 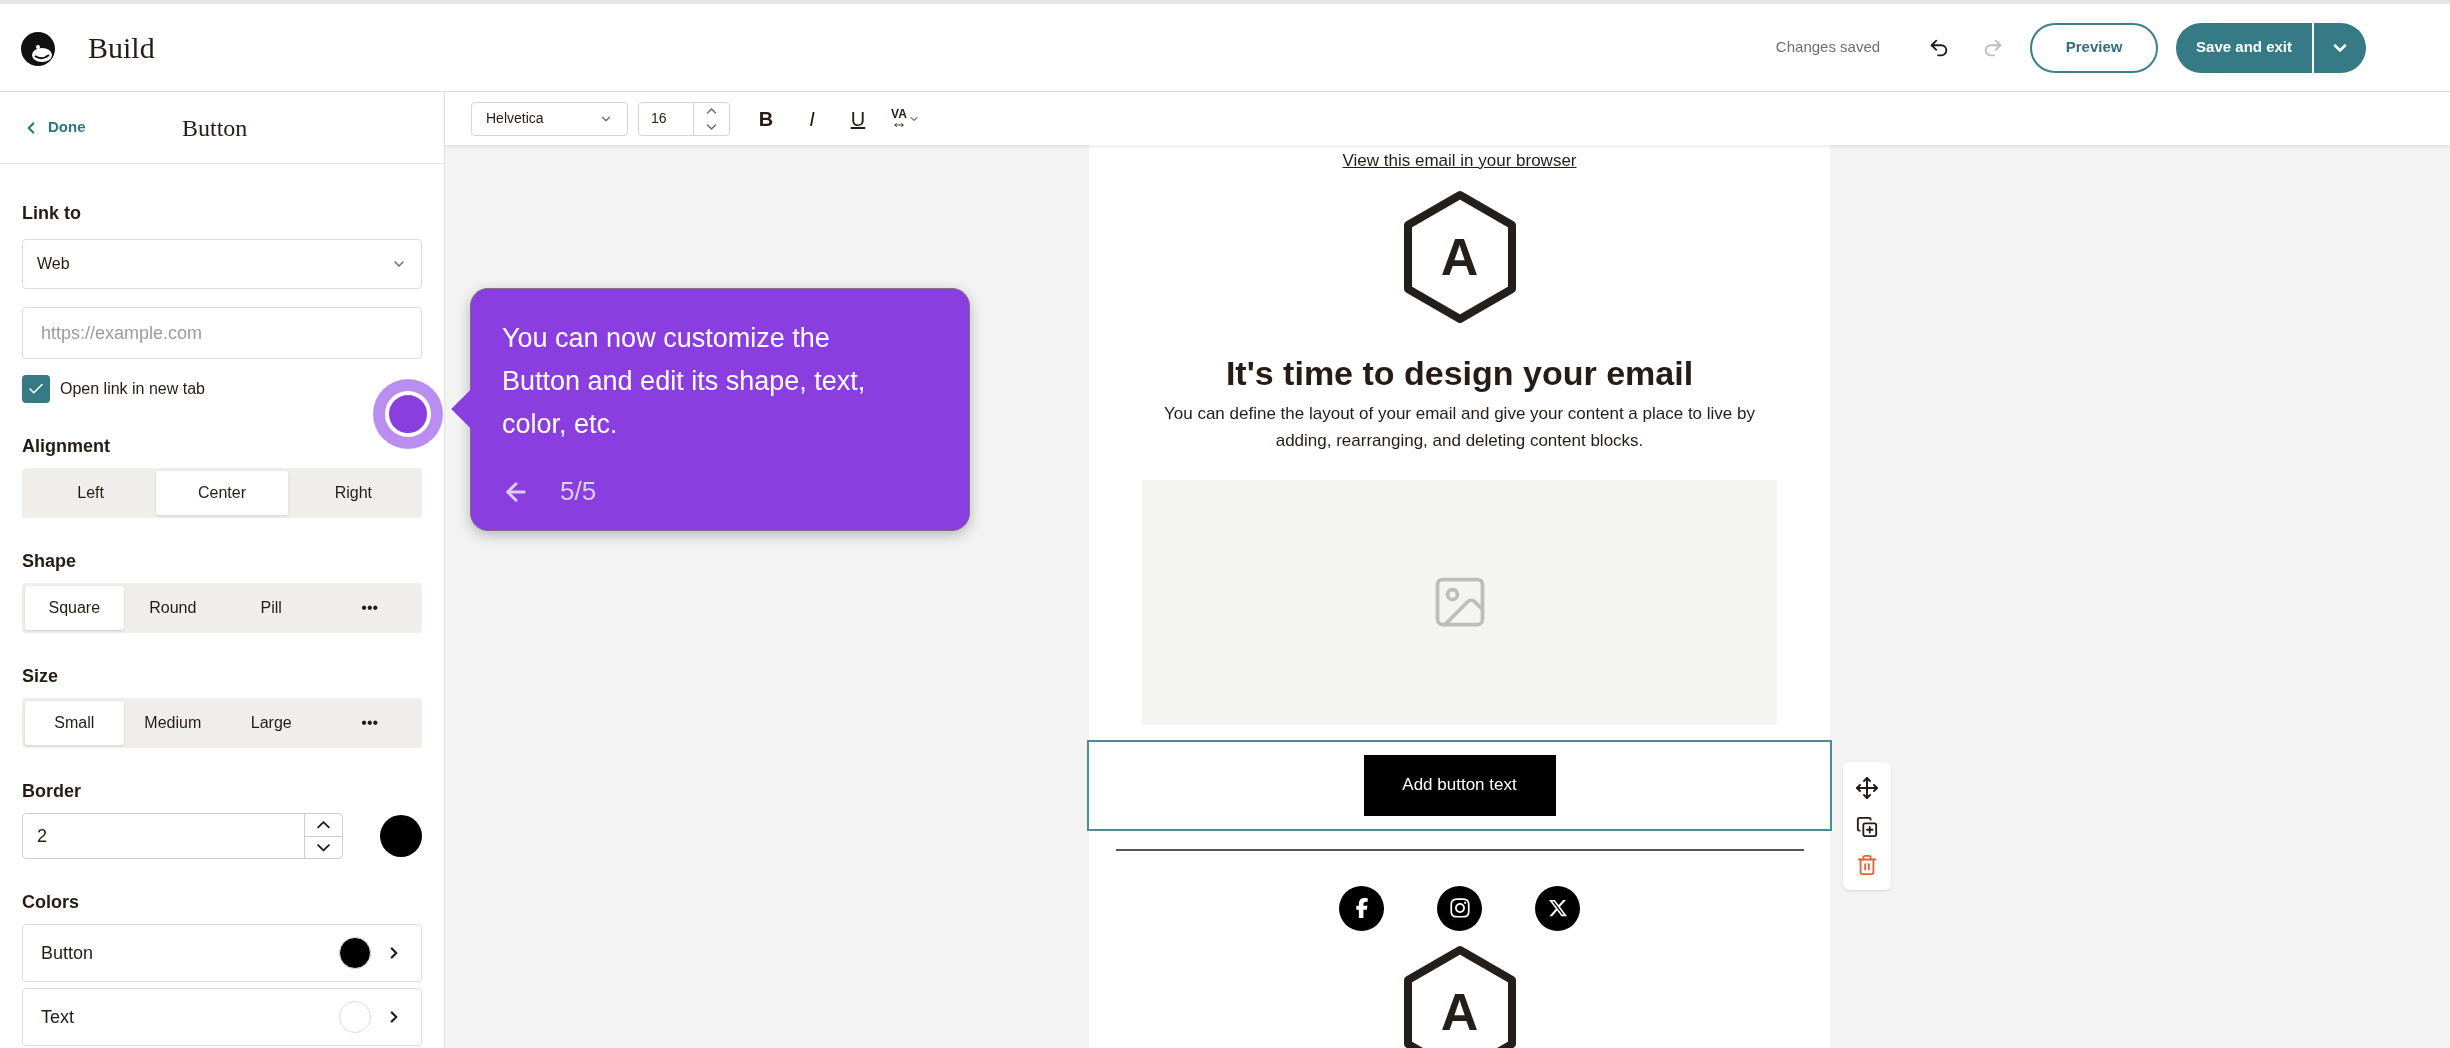 What do you see at coordinates (353, 493) in the screenshot?
I see `segment-option: Right` at bounding box center [353, 493].